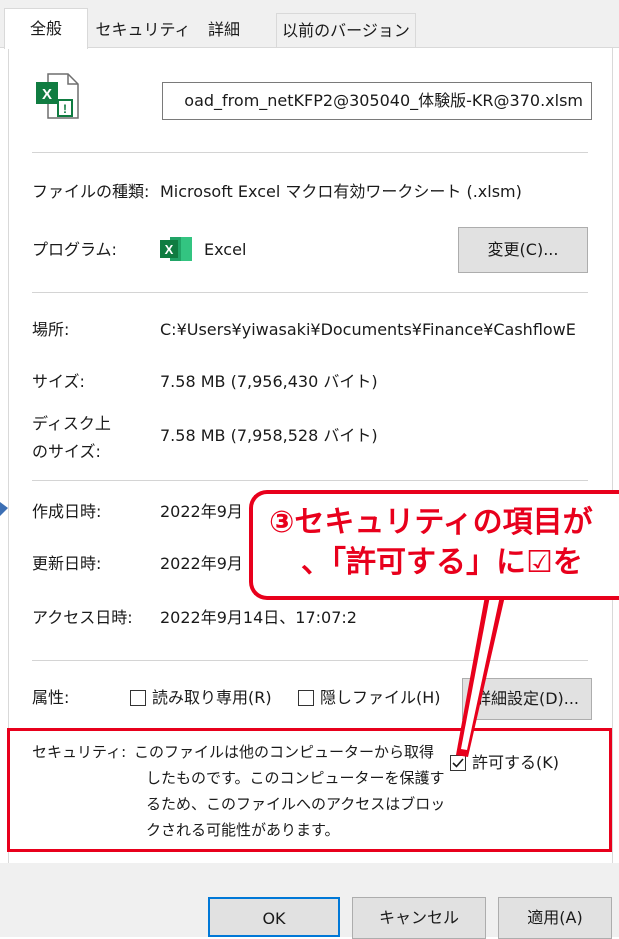 This screenshot has height=939, width=619. What do you see at coordinates (431, 522) in the screenshot?
I see `callout-line1: ③セキュリティの項目が` at bounding box center [431, 522].